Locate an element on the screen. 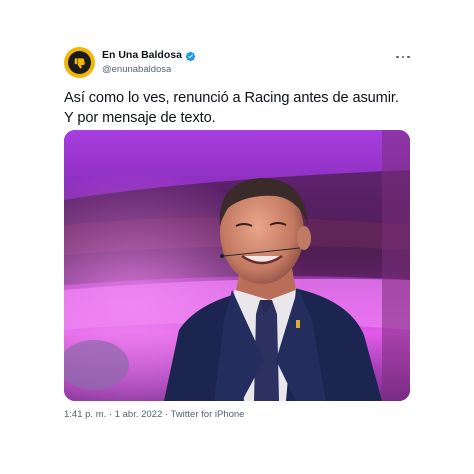  avatar is located at coordinates (79, 62).